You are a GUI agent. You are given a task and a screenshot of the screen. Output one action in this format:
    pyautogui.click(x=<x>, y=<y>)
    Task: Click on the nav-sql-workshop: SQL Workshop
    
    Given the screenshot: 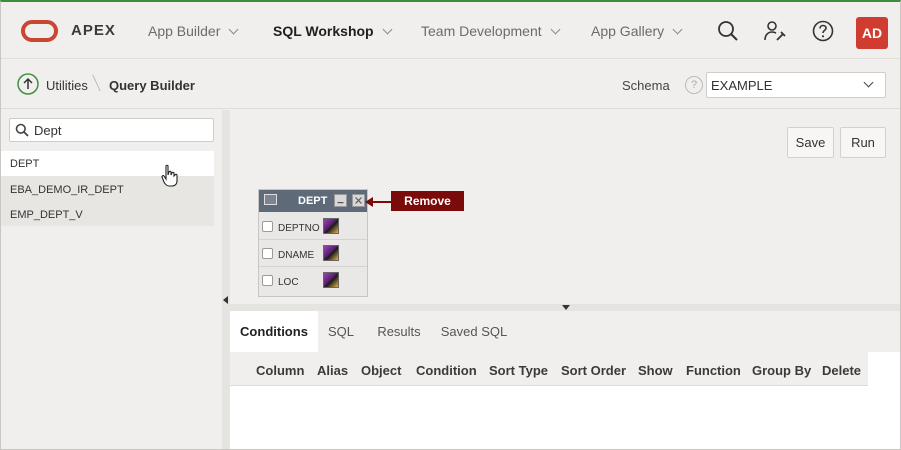 What is the action you would take?
    pyautogui.click(x=333, y=31)
    